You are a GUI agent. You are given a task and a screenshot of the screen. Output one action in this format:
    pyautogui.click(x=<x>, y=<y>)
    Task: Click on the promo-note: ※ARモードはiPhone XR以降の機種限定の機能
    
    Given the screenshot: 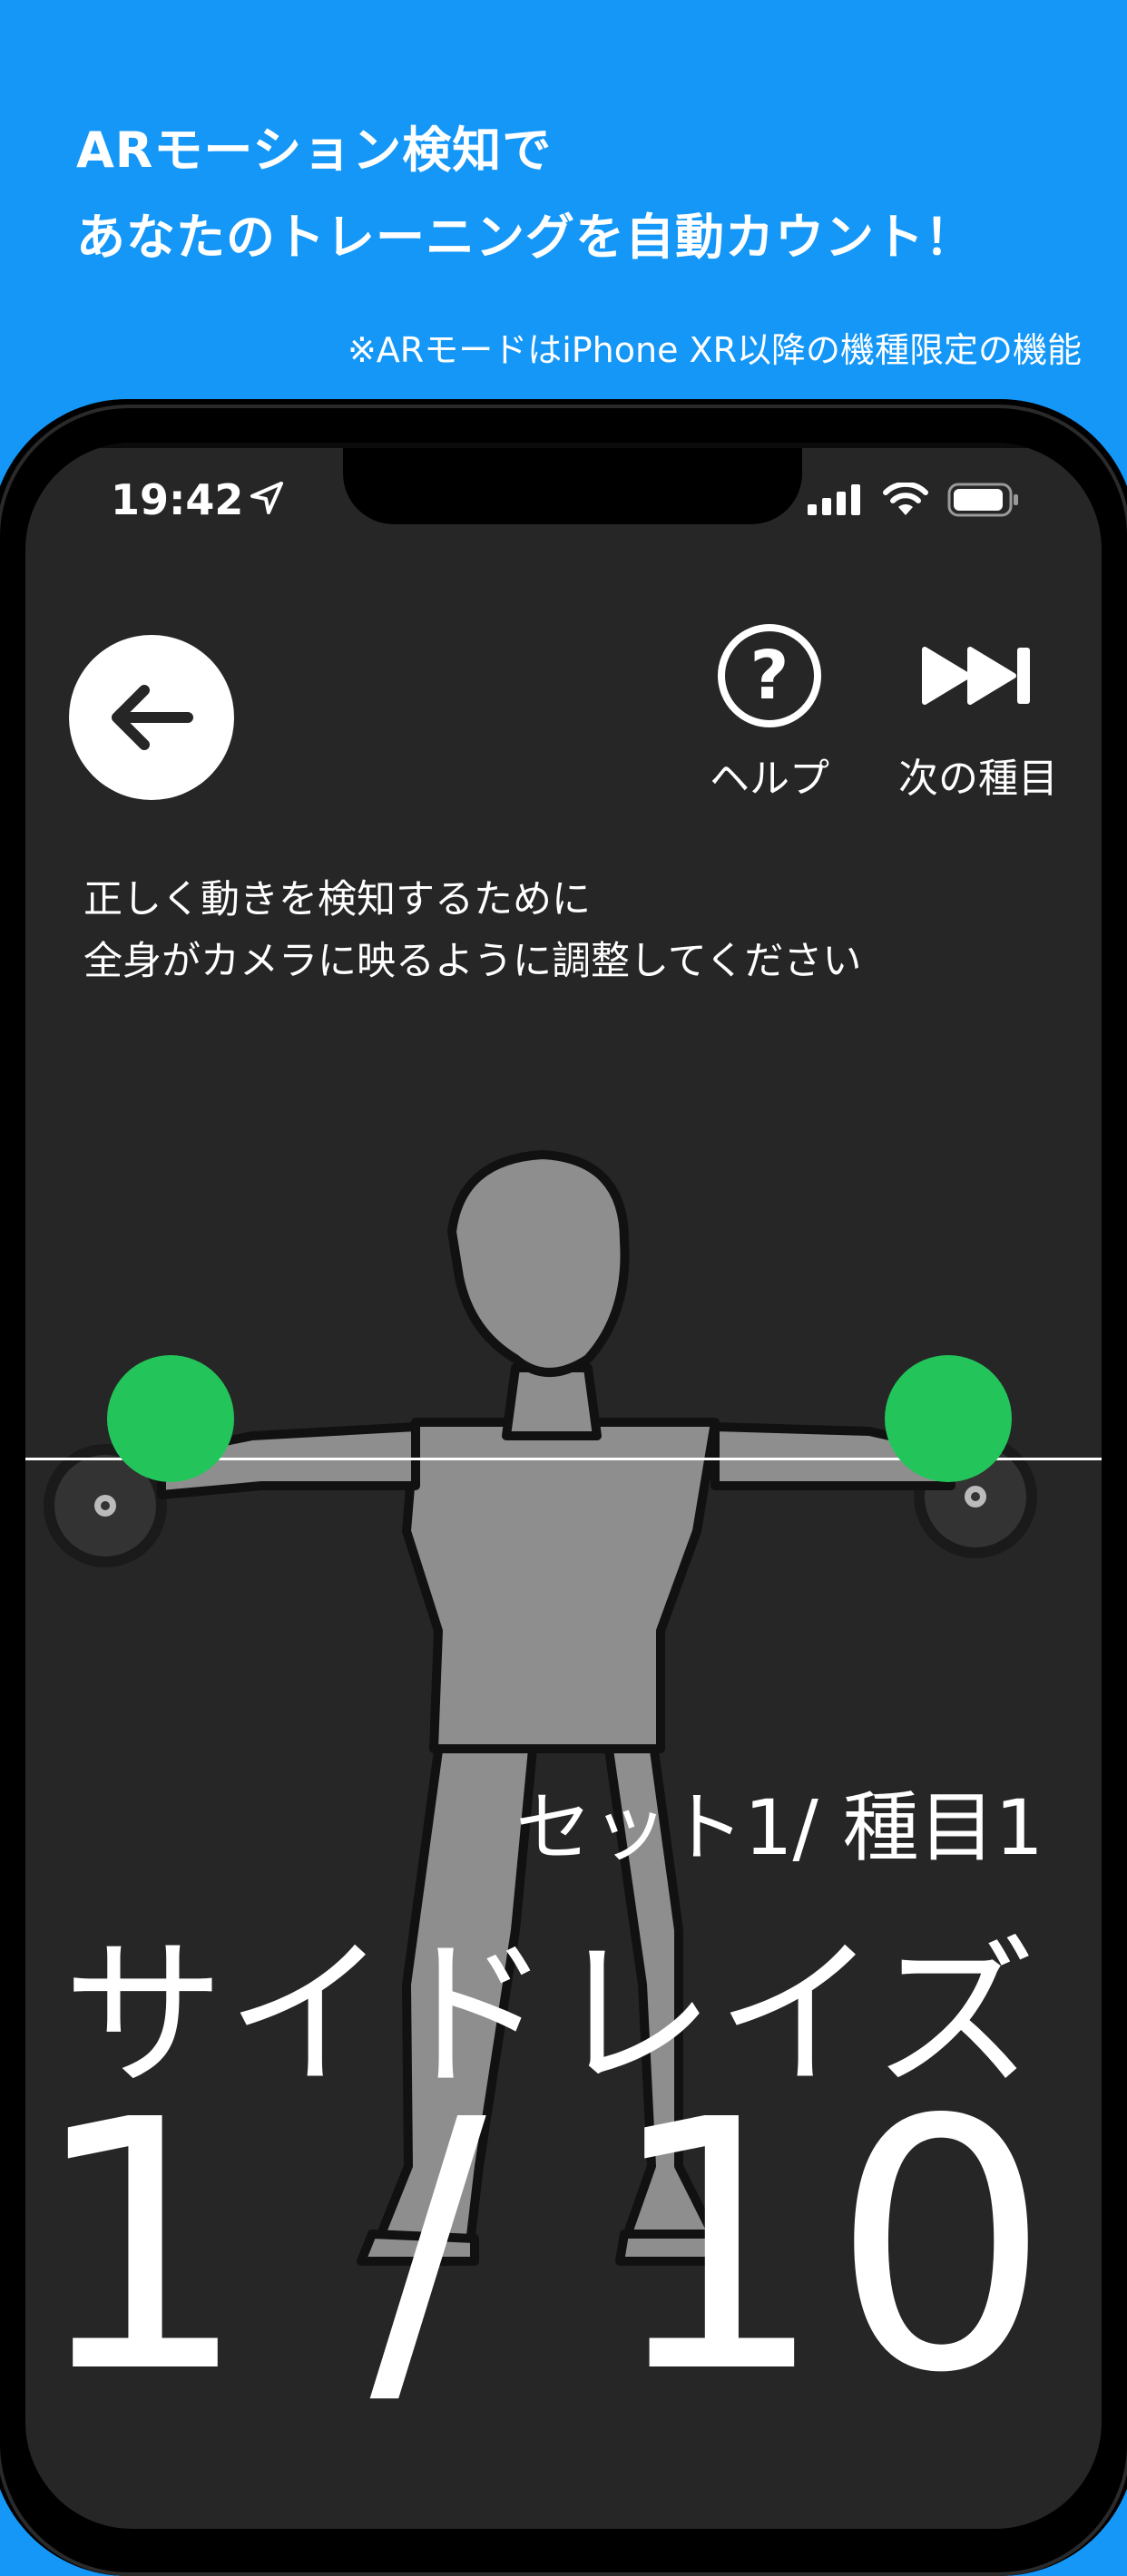 What is the action you would take?
    pyautogui.click(x=714, y=350)
    